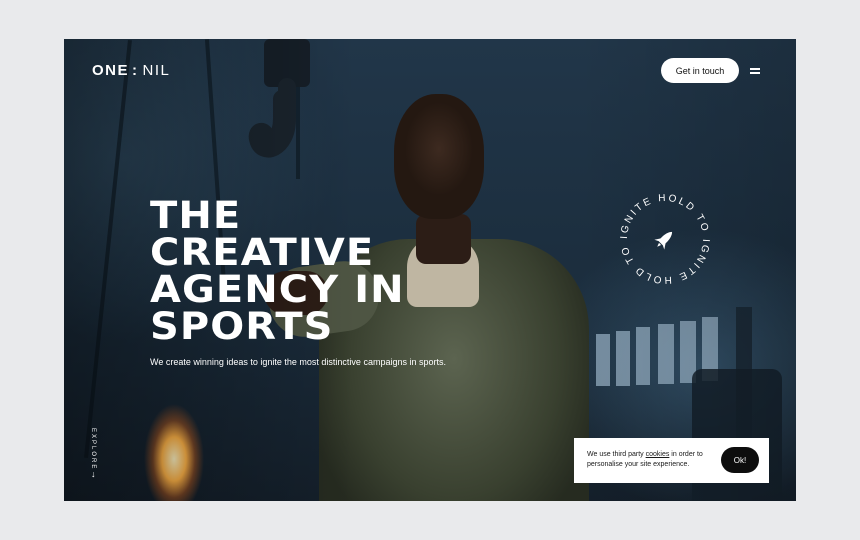  What do you see at coordinates (740, 460) in the screenshot?
I see `cookie-ok-button: Ok!` at bounding box center [740, 460].